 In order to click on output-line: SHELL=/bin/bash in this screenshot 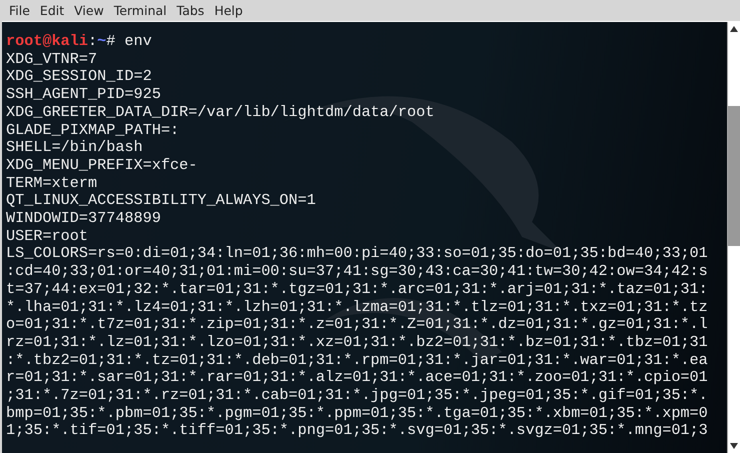, I will do `click(75, 148)`.